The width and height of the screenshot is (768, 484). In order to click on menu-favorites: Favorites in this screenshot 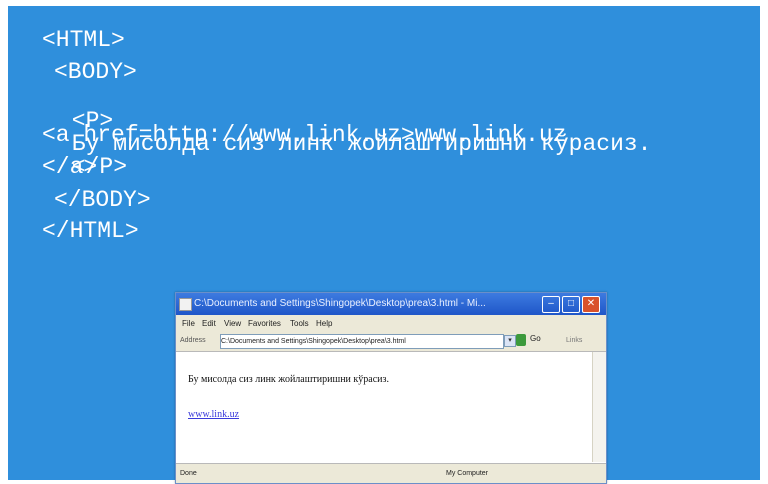, I will do `click(264, 323)`.